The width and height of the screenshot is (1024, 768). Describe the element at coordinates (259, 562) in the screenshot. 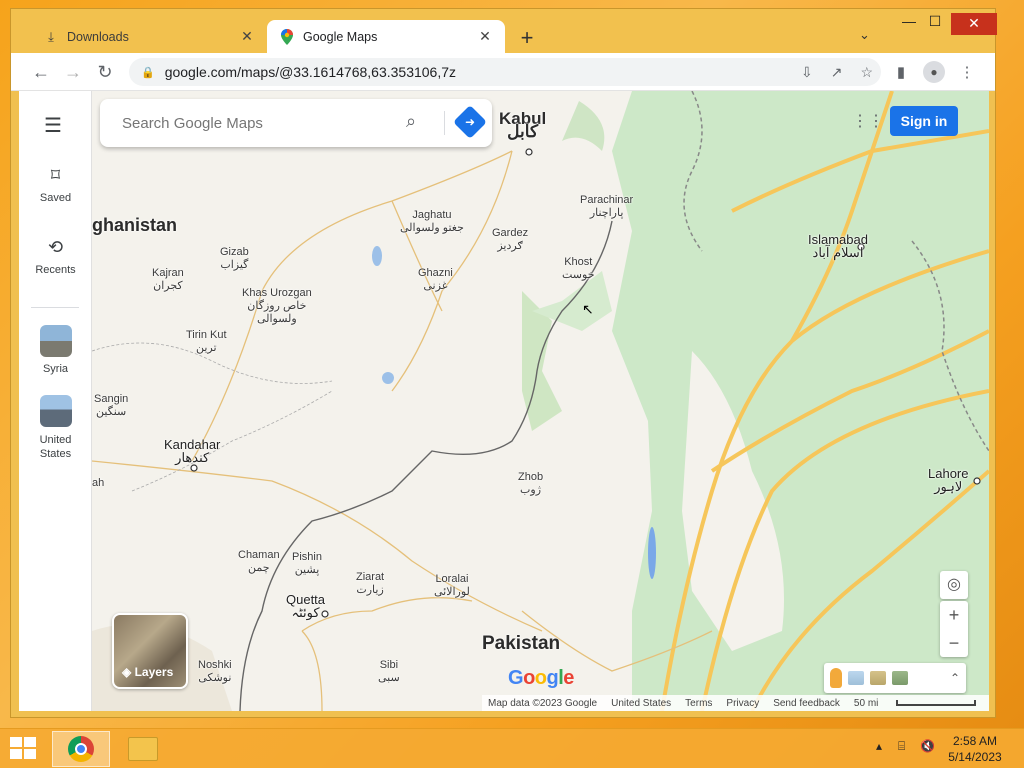

I see `map-label-chaman: Chaman چمن` at that location.